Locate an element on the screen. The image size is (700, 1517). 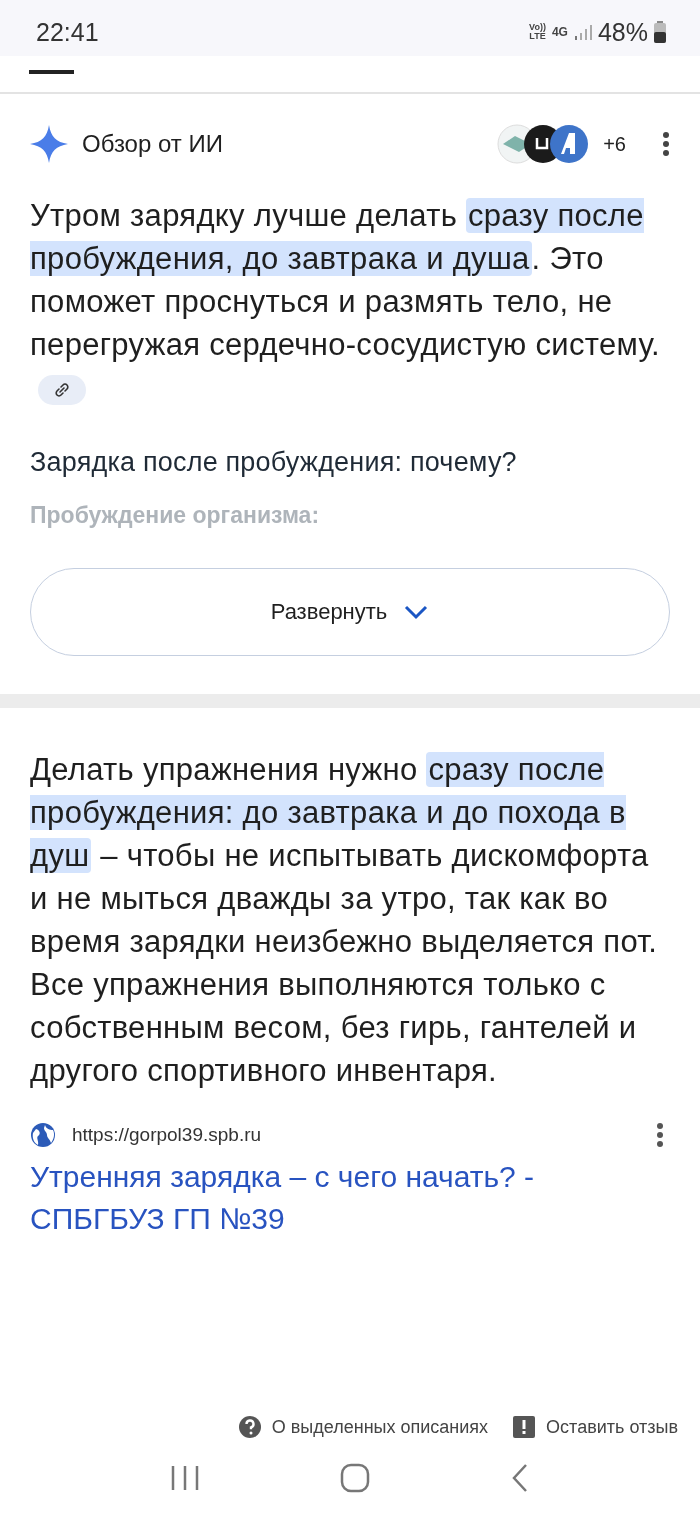
chevron-down-icon is located at coordinates (416, 612).